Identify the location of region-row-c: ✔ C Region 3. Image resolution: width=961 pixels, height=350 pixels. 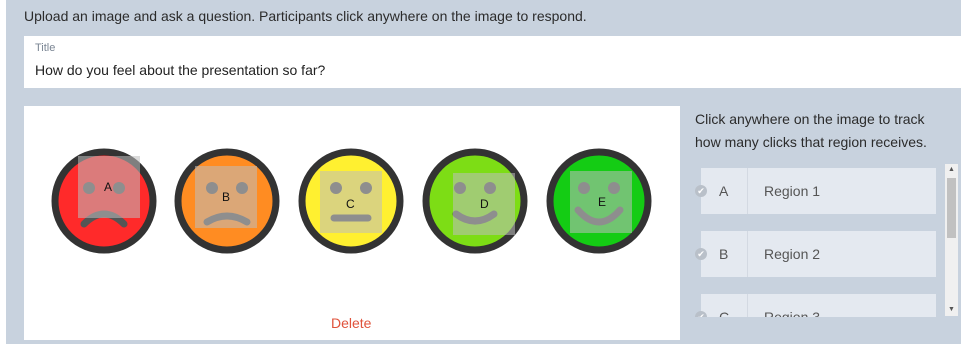
(815, 305).